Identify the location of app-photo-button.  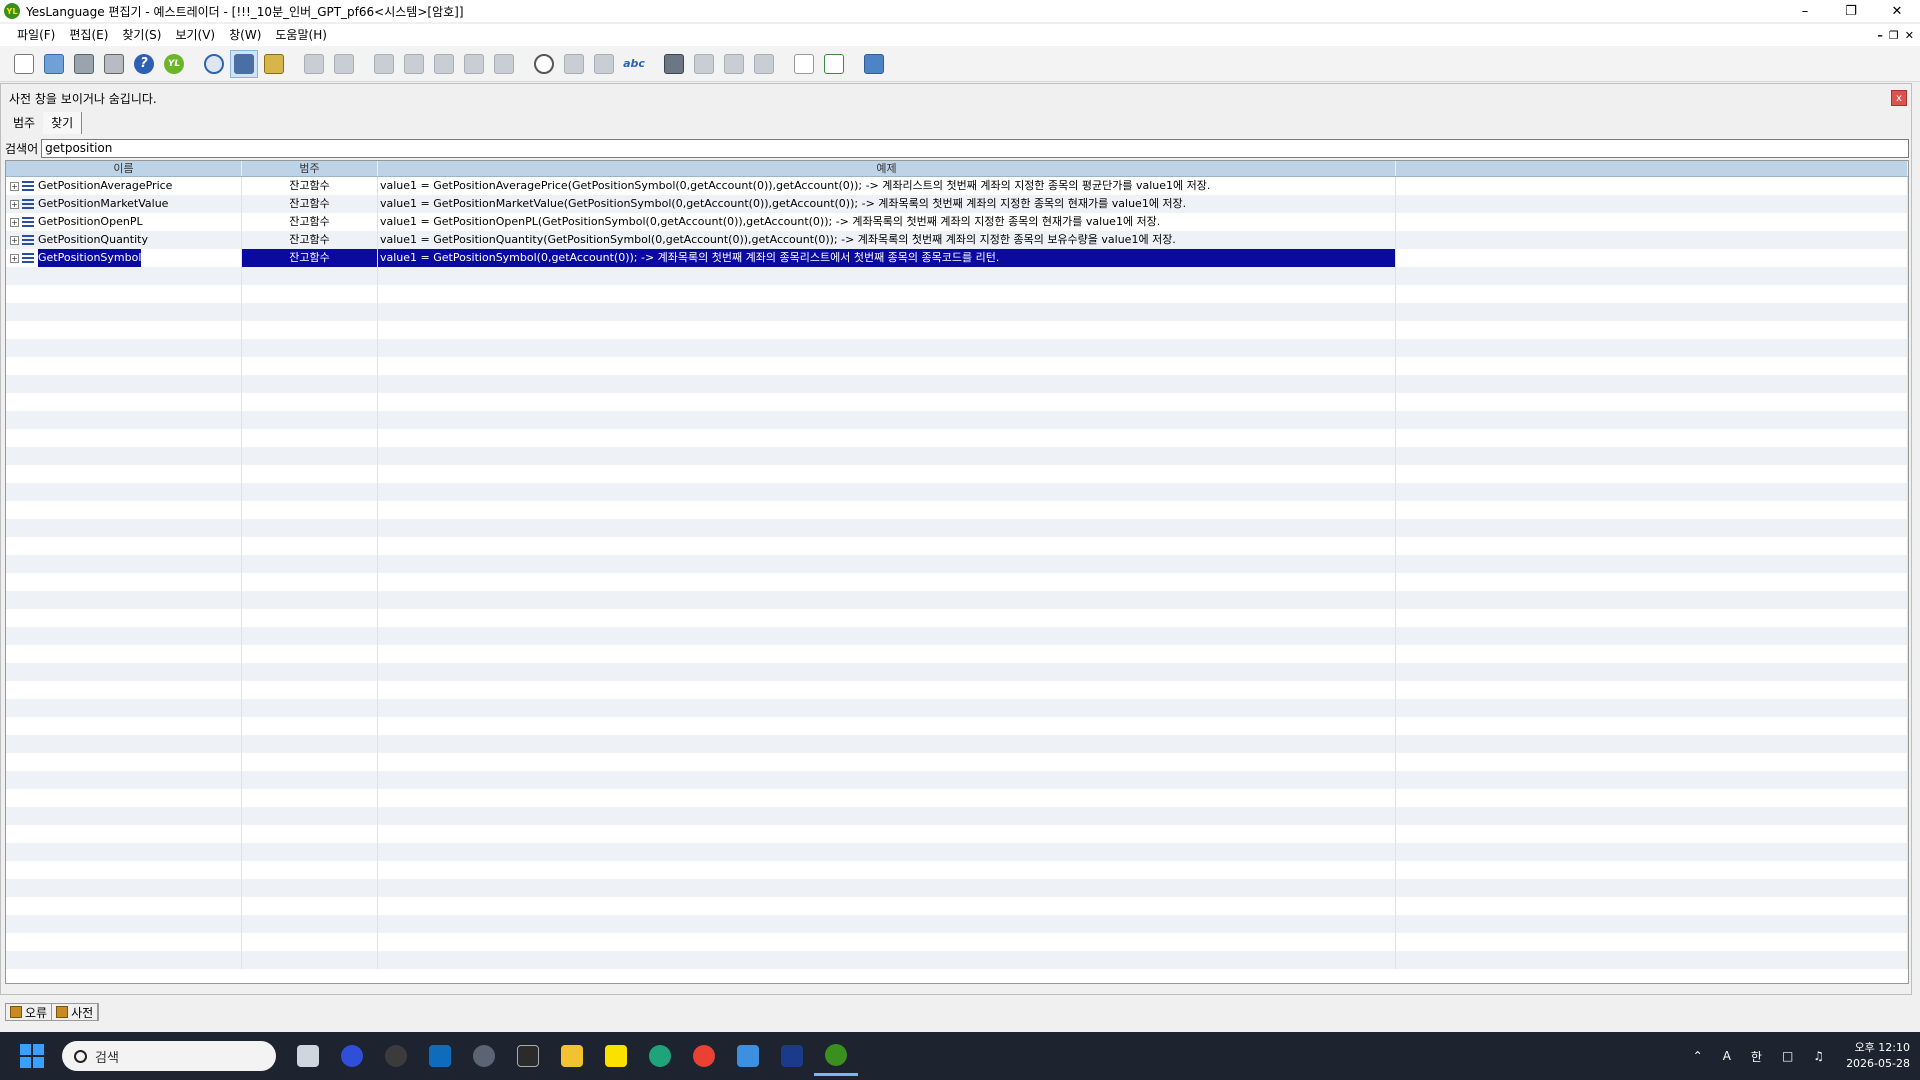
(528, 1056).